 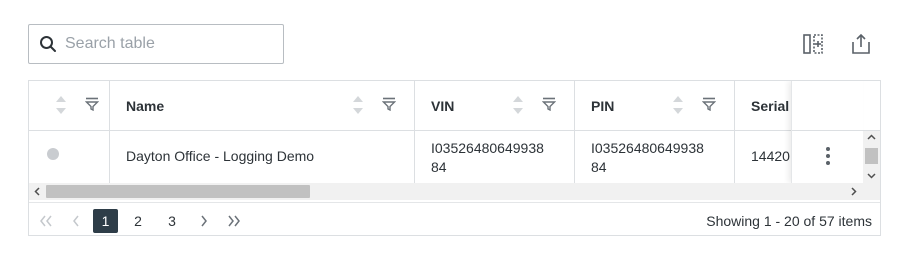 I want to click on search-box, so click(x=156, y=44).